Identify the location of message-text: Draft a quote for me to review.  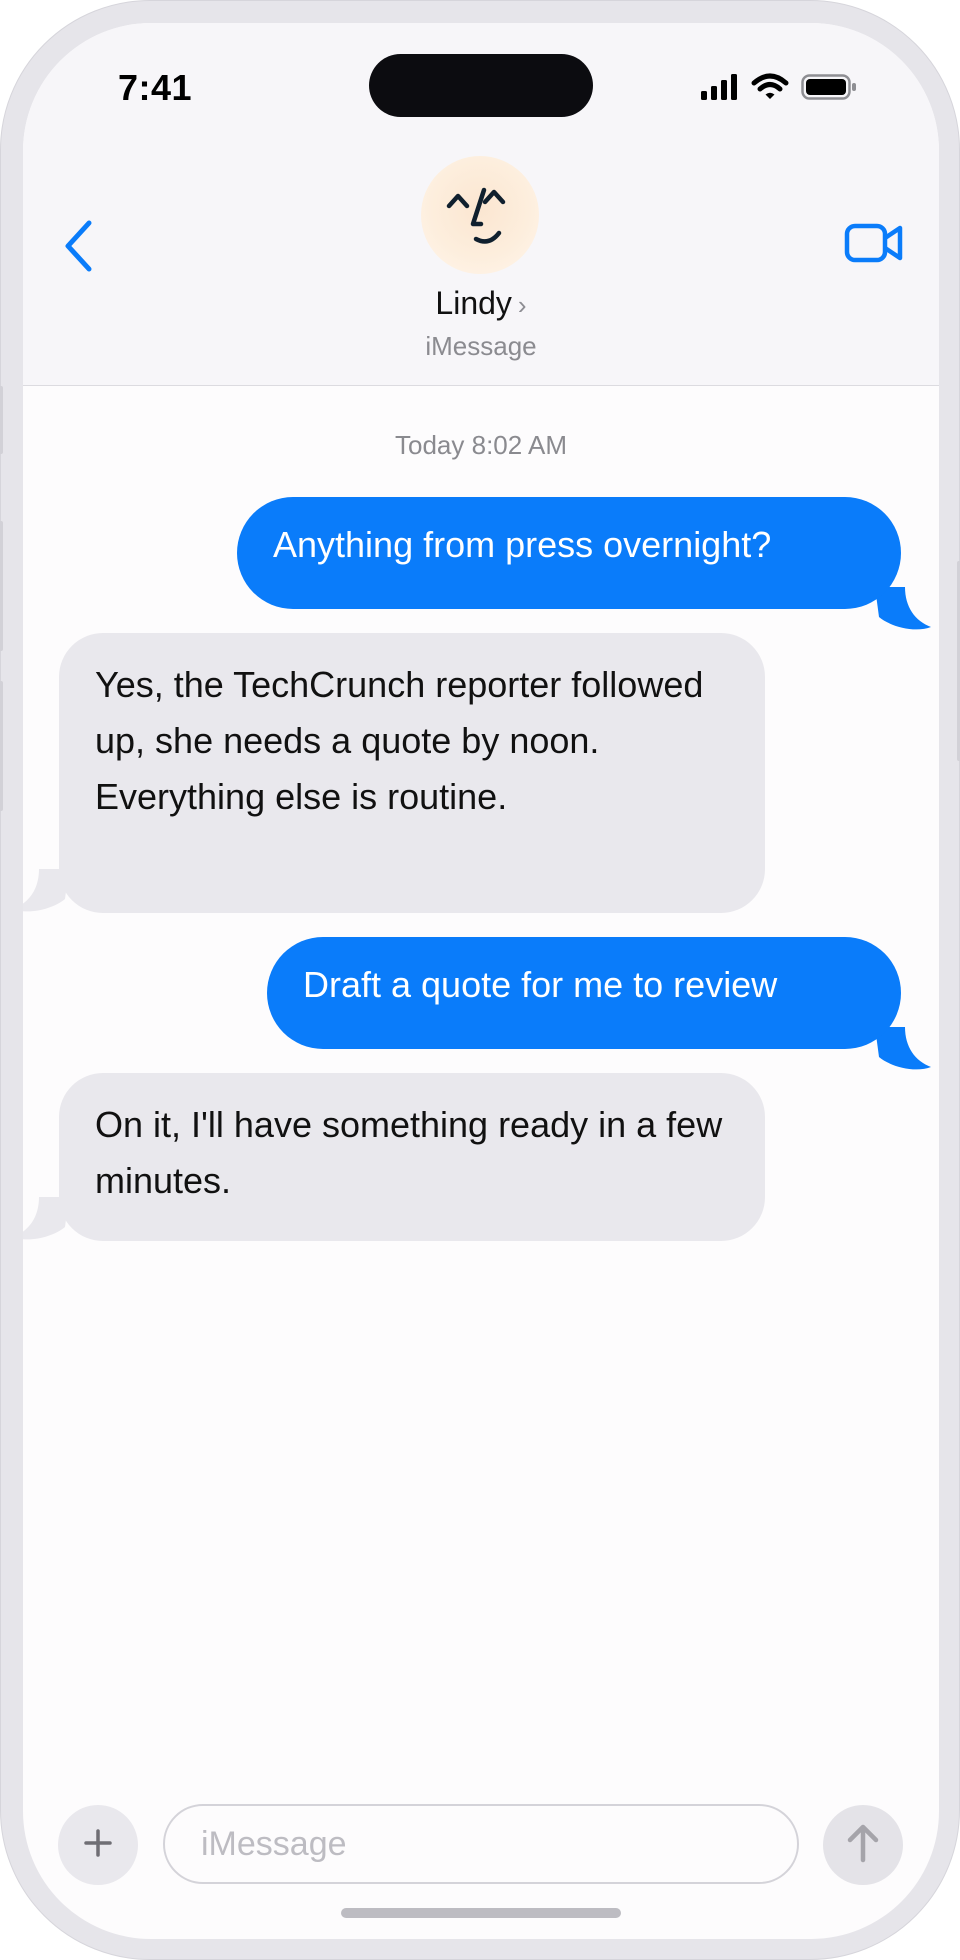
(540, 984).